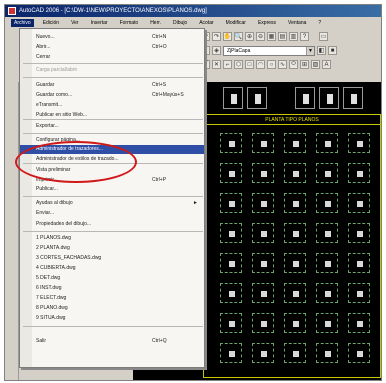 Image resolution: width=386 pixels, height=383 pixels. What do you see at coordinates (249, 64) in the screenshot?
I see `rectangle-icon: □` at bounding box center [249, 64].